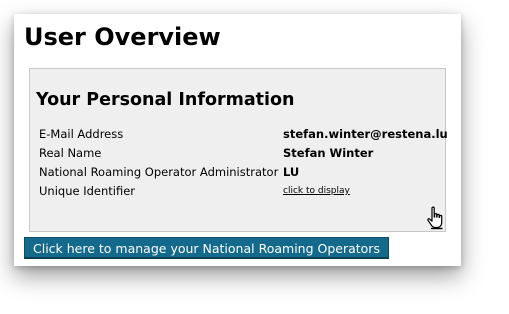 The image size is (509, 314). I want to click on info-row-real-name: Real Name Stefan Winter, so click(240, 153).